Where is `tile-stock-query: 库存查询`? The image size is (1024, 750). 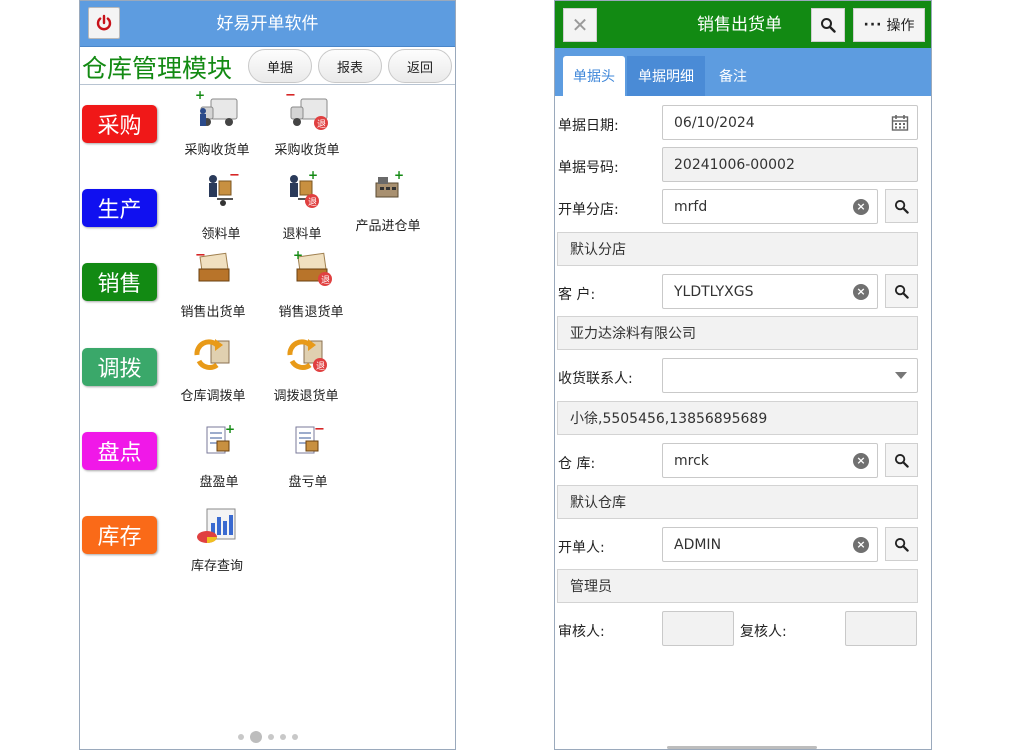
tile-stock-query: 库存查询 is located at coordinates (217, 538).